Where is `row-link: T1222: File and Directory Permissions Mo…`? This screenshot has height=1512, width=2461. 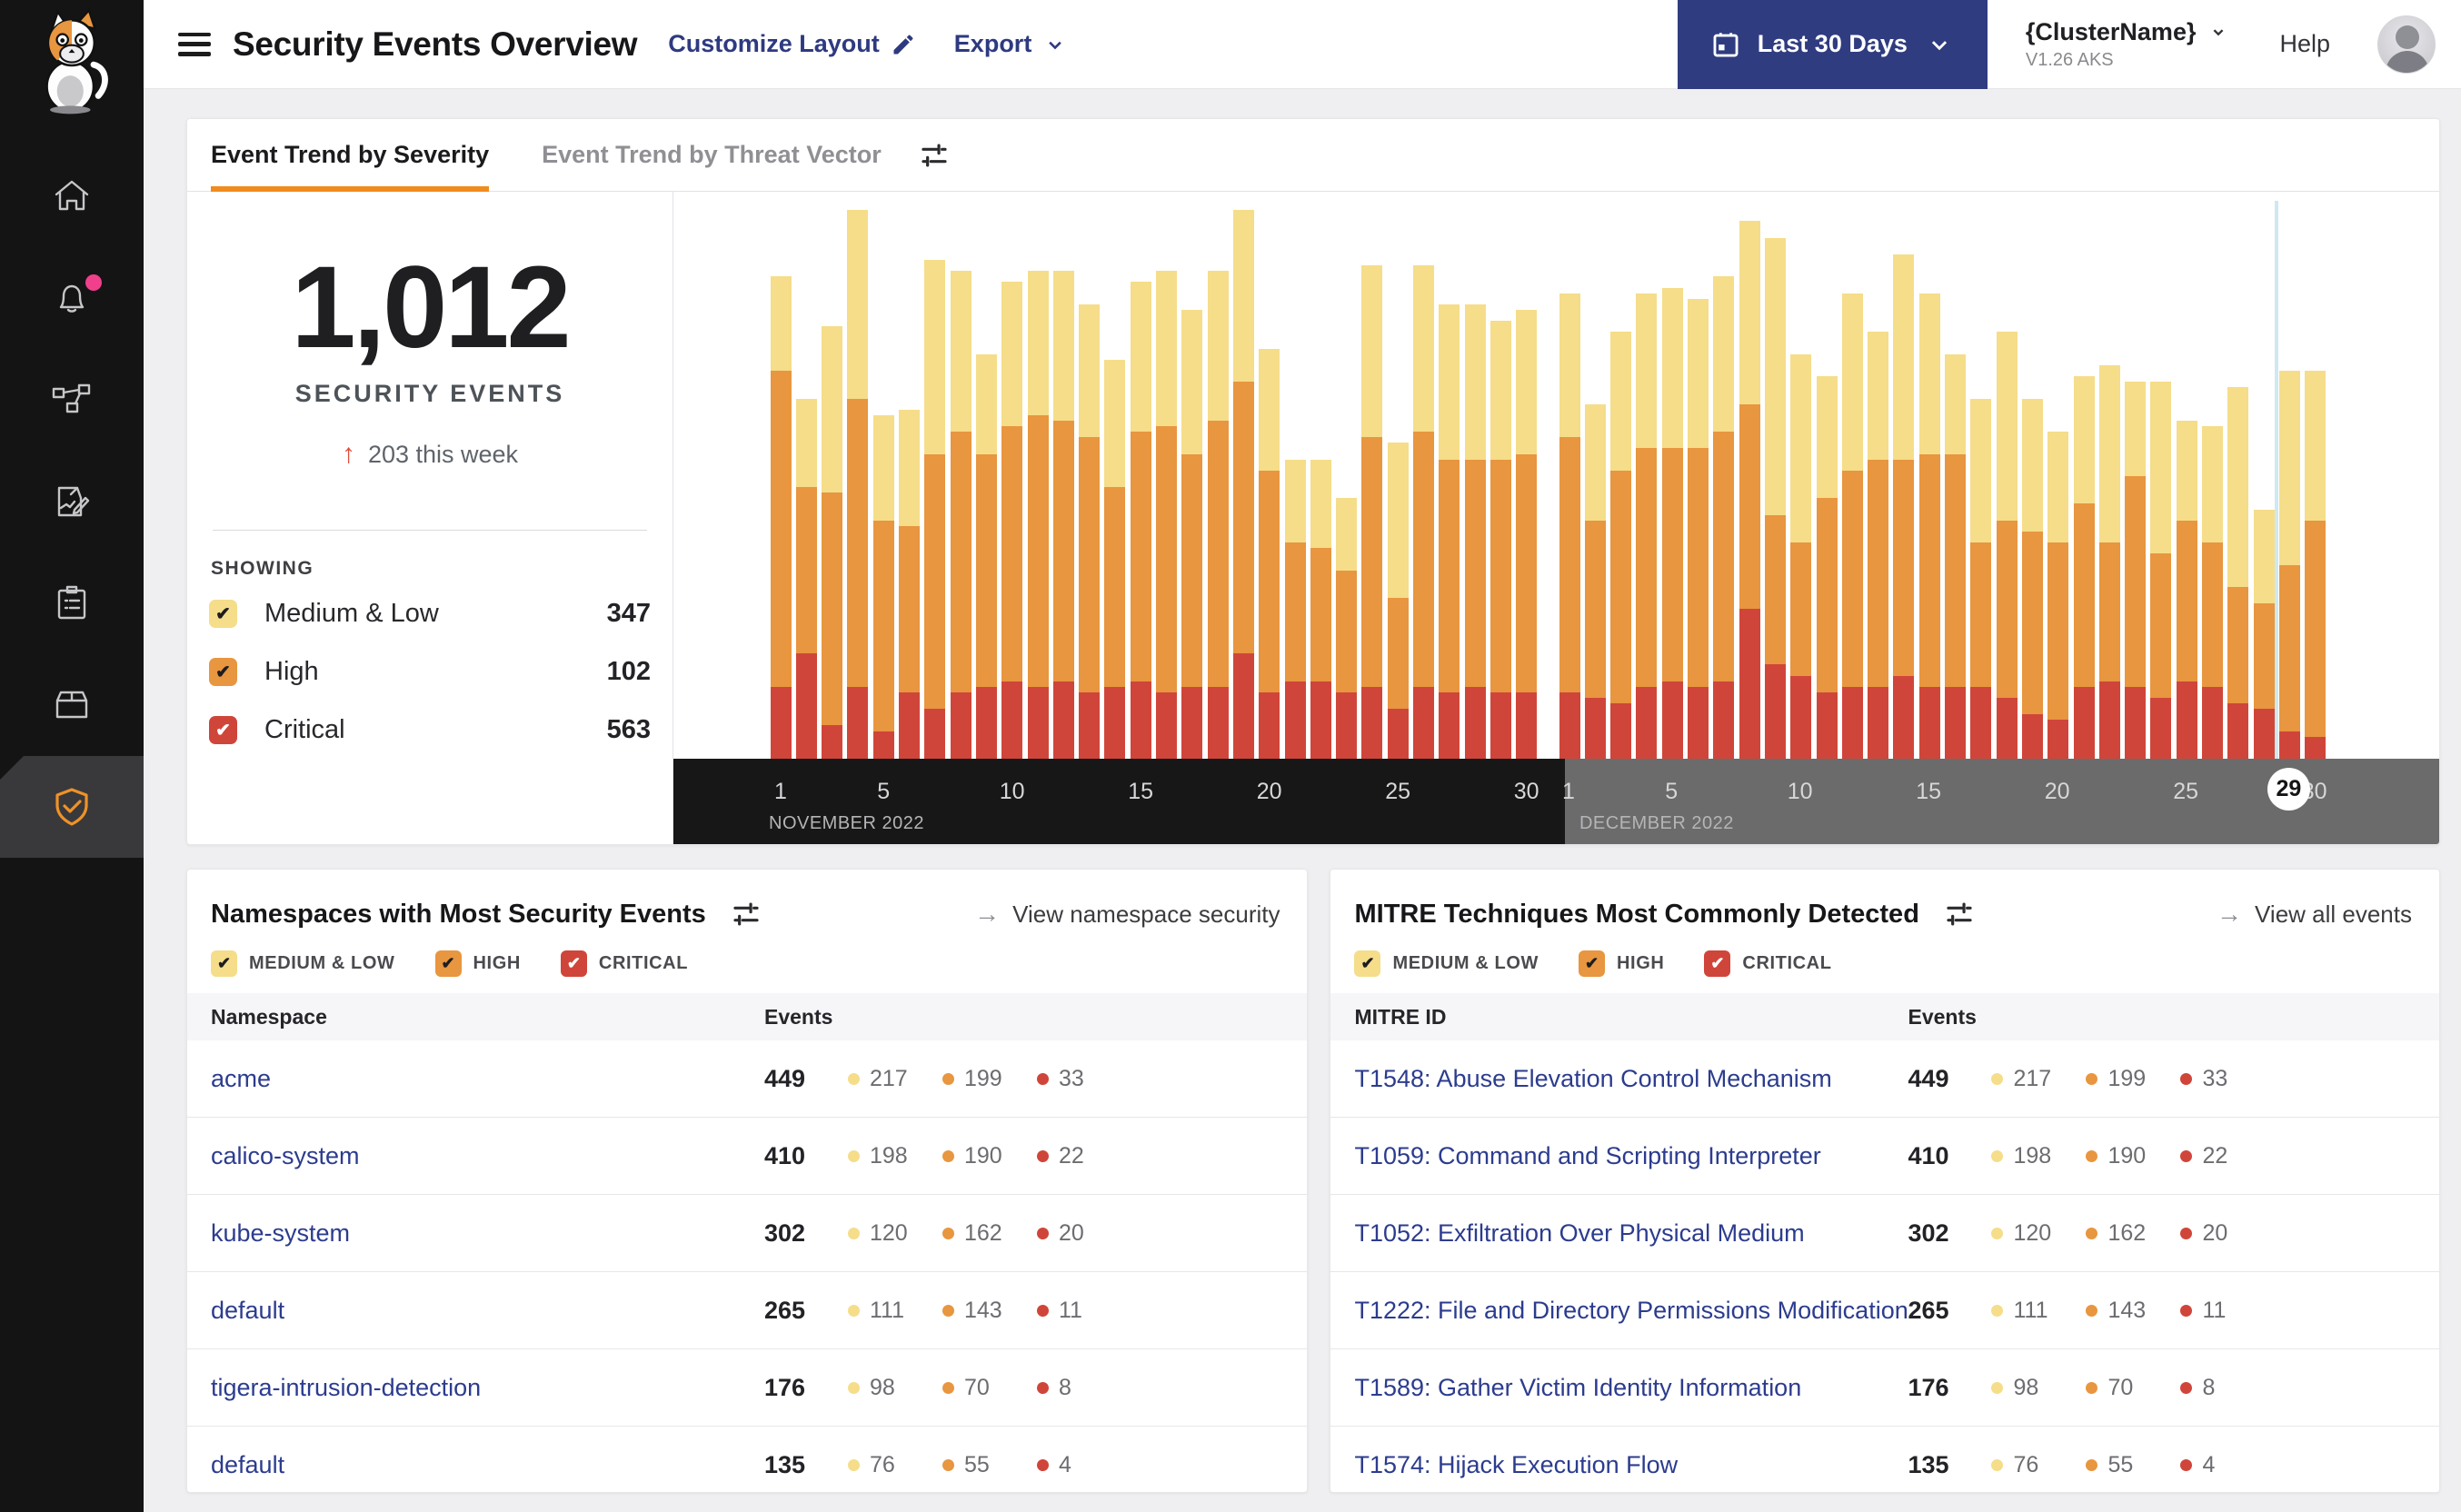
row-link: T1222: File and Directory Permissions Mo… is located at coordinates (1631, 1311).